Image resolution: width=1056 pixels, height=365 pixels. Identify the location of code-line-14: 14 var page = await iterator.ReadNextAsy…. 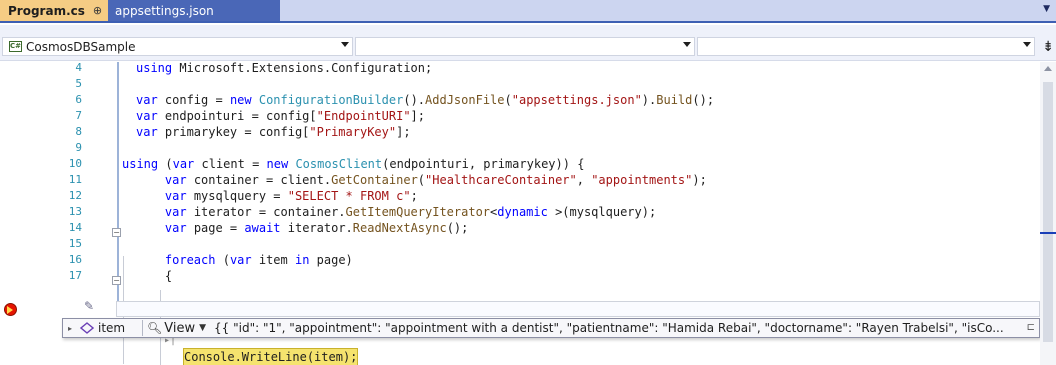
(520, 228).